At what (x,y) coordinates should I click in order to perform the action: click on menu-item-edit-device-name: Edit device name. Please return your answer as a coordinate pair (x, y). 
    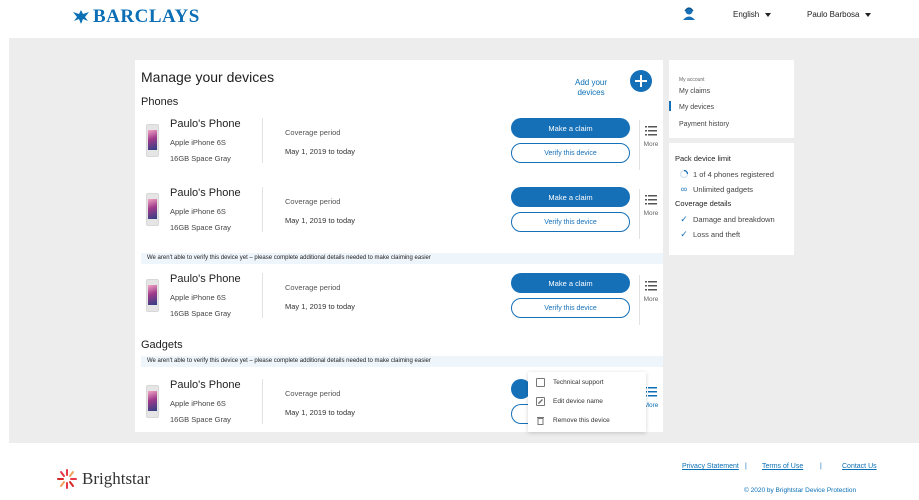
    Looking at the image, I should click on (569, 401).